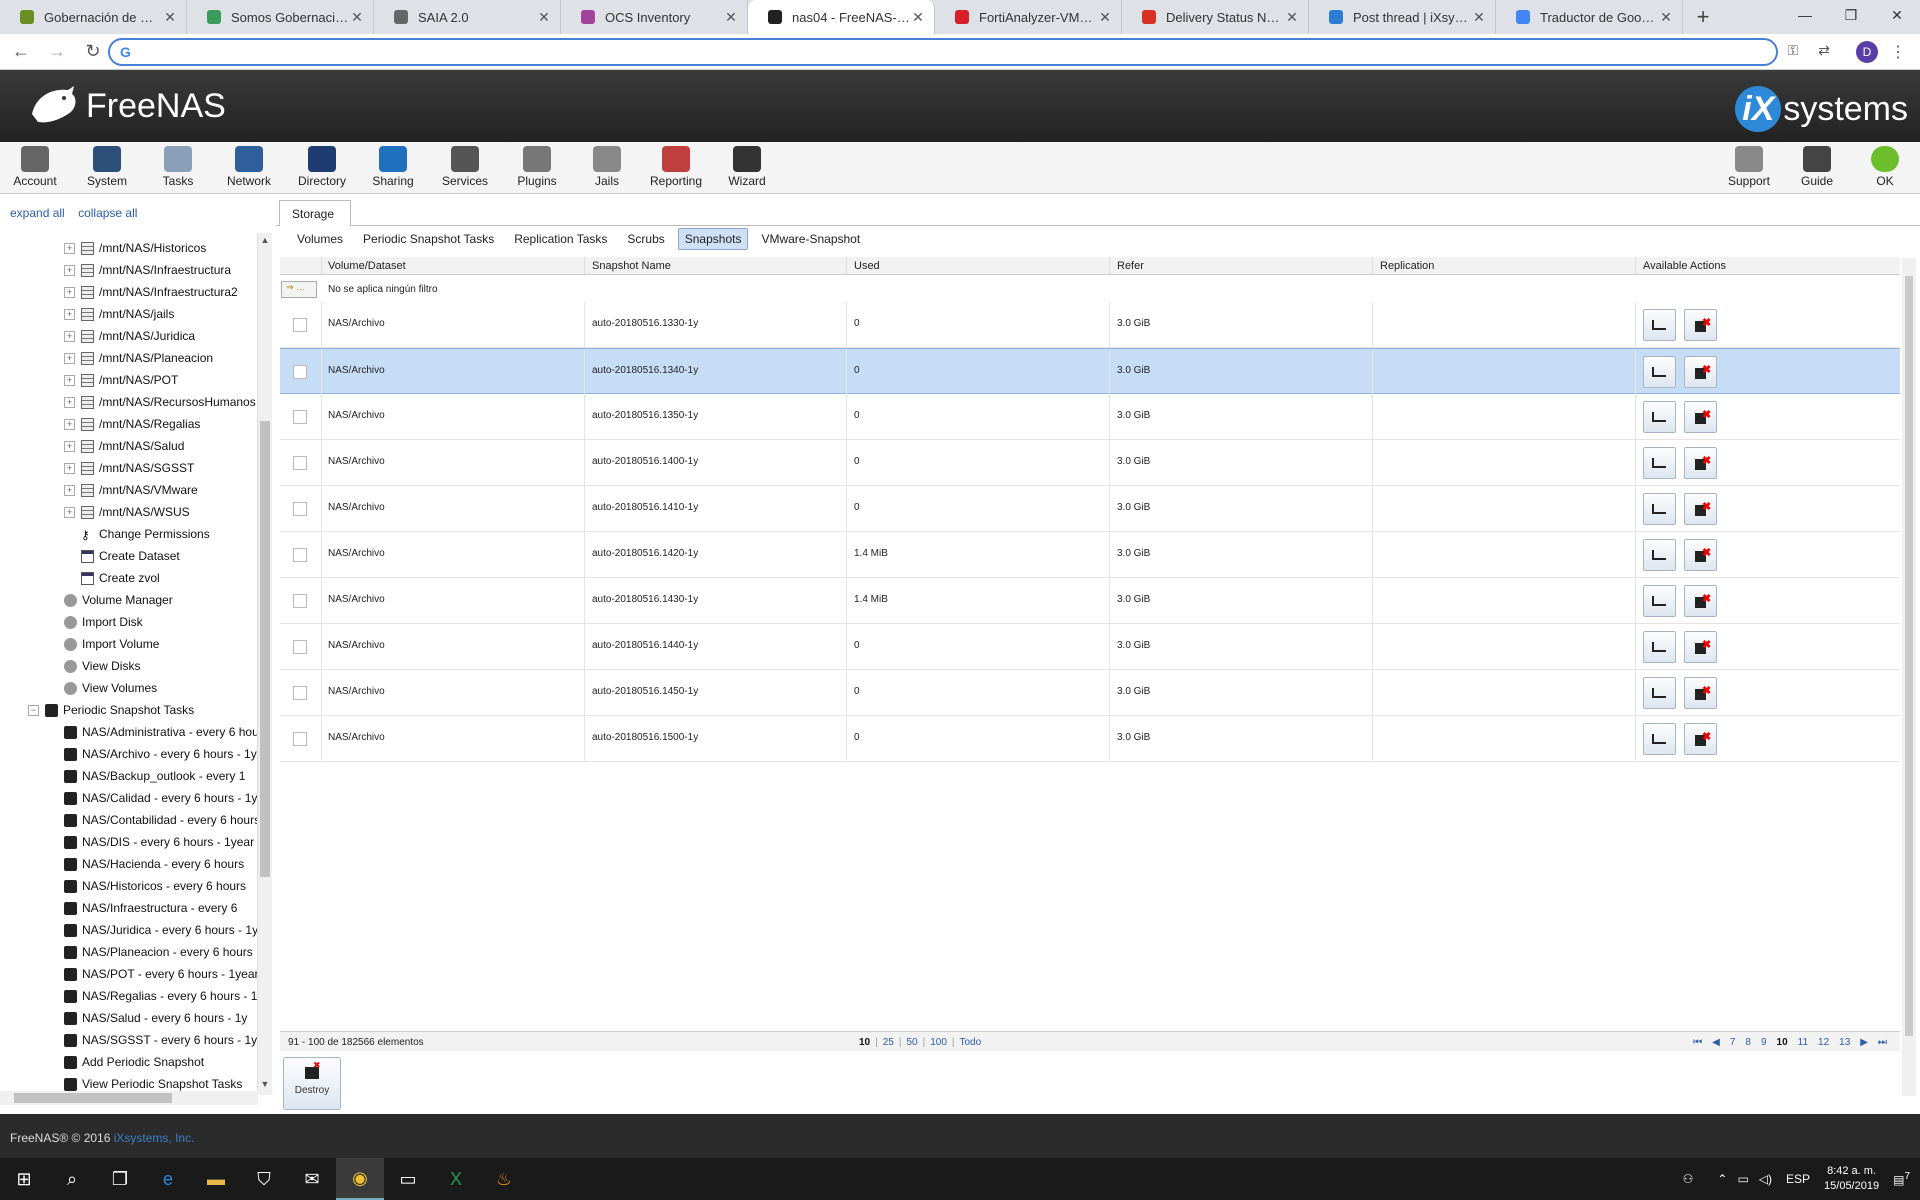 This screenshot has width=1920, height=1200. Describe the element at coordinates (456, 1179) in the screenshot. I see `excel-icon: X` at that location.